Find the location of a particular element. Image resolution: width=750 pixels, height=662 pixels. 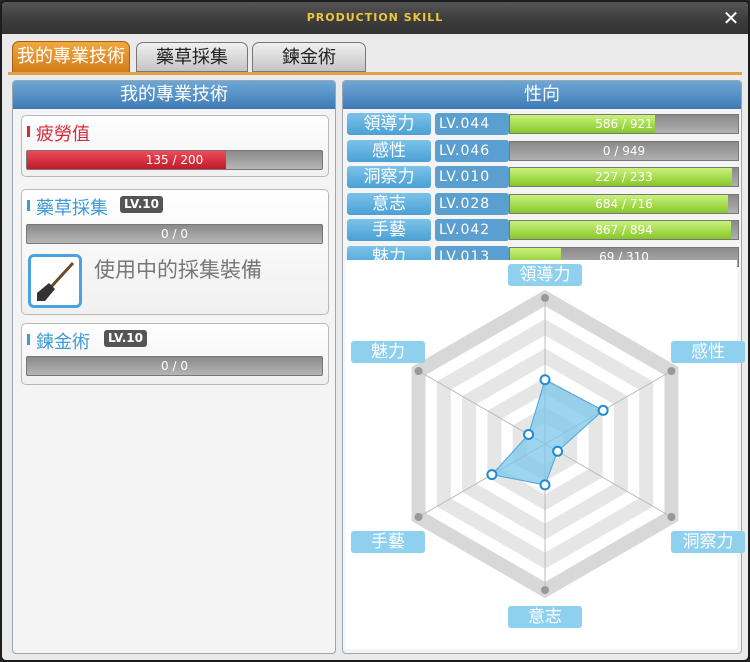

trait-row: 感性 LV.046 0 / 949 is located at coordinates (543, 150).